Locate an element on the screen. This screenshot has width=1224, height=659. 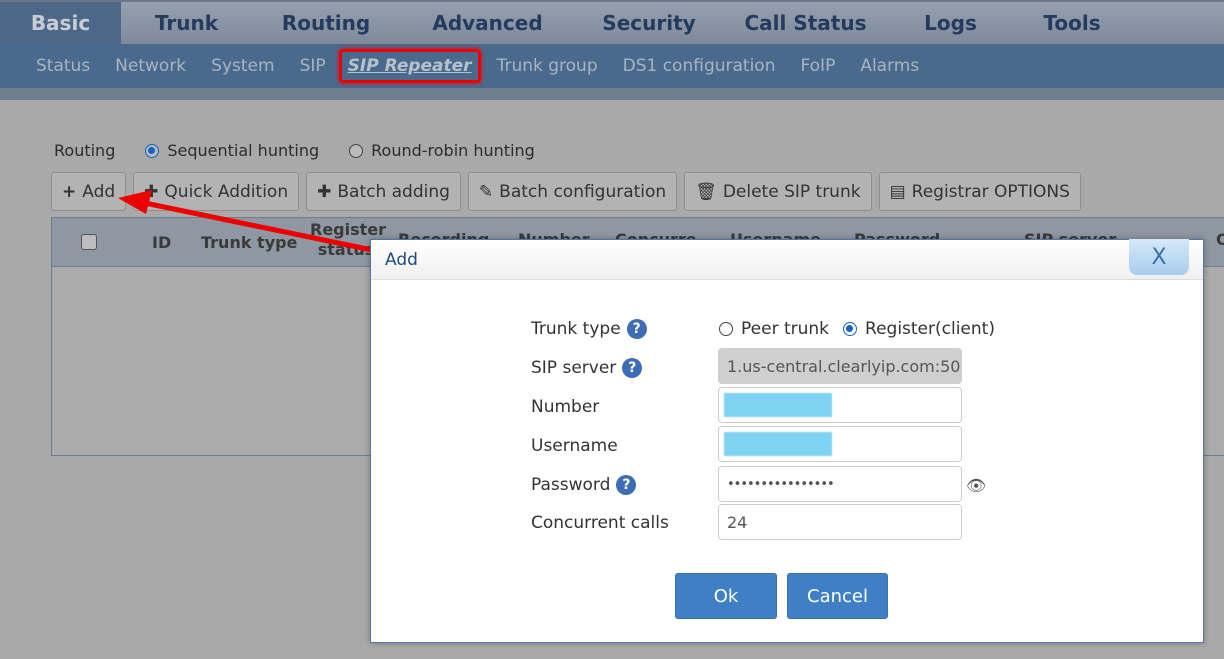
dialog-header: Add X is located at coordinates (787, 259).